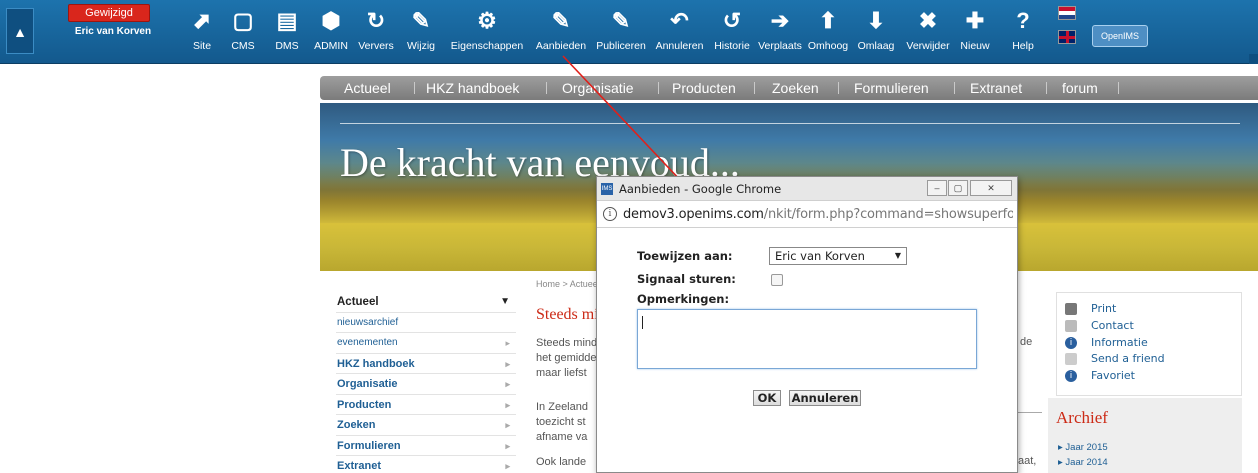  I want to click on new-label: Nieuw, so click(975, 46).